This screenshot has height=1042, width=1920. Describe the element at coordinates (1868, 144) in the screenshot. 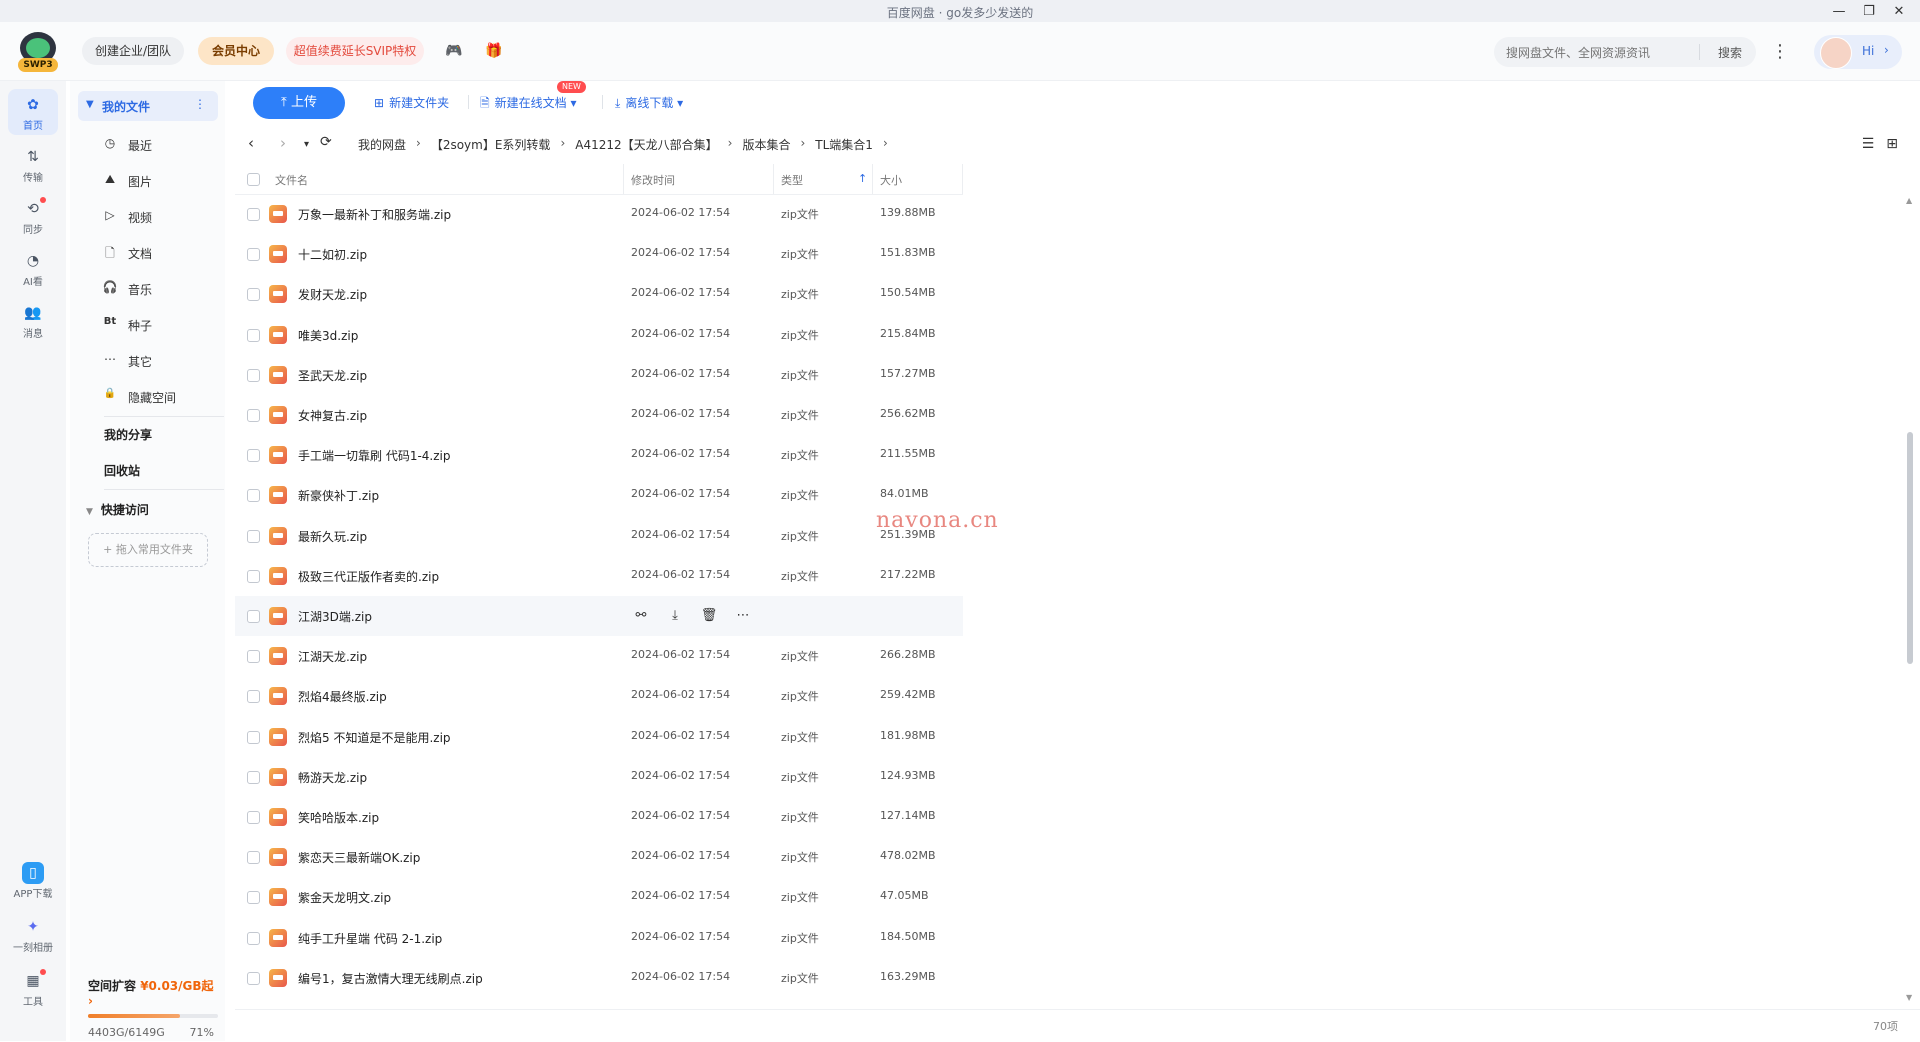

I see `sort-list-icon: ☰` at that location.